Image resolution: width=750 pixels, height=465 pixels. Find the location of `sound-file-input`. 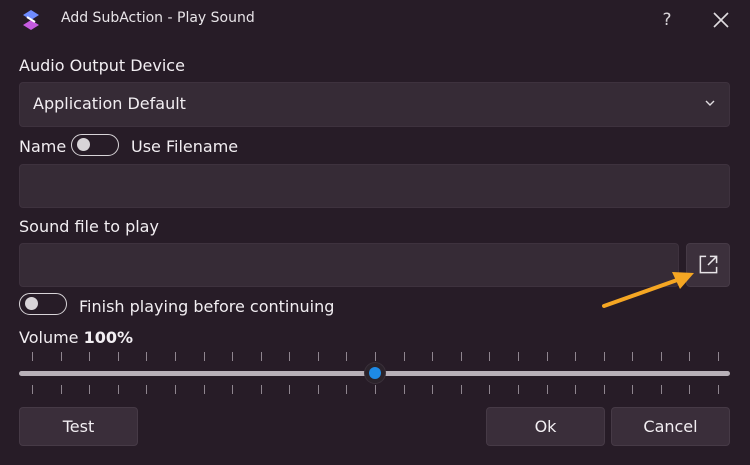

sound-file-input is located at coordinates (349, 265).